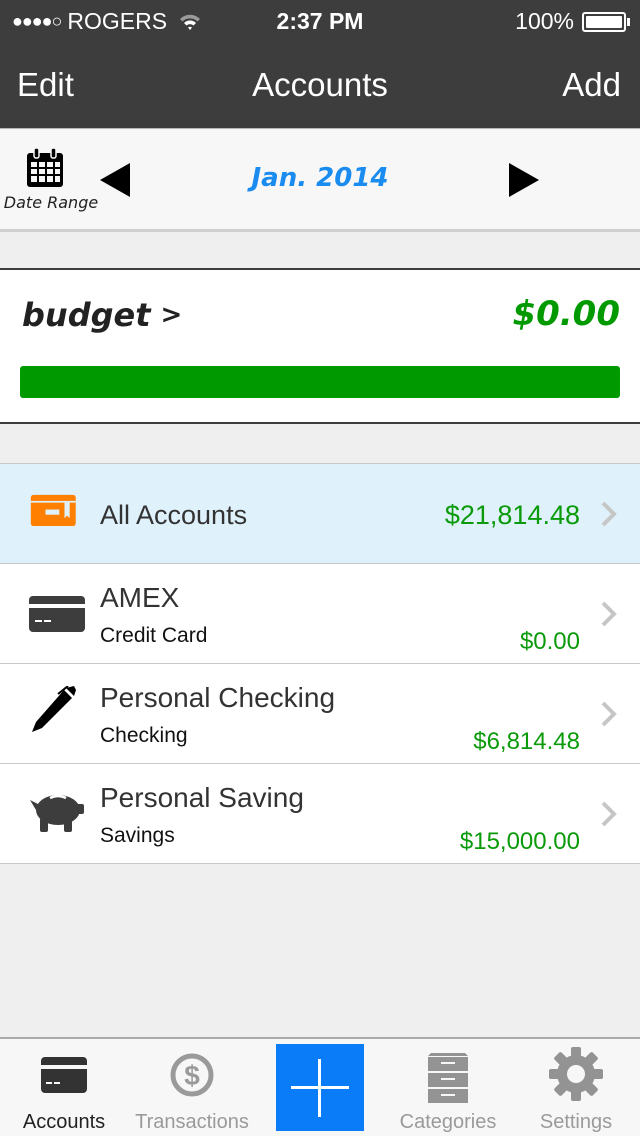 The image size is (640, 1136). What do you see at coordinates (54, 709) in the screenshot?
I see `pen-icon` at bounding box center [54, 709].